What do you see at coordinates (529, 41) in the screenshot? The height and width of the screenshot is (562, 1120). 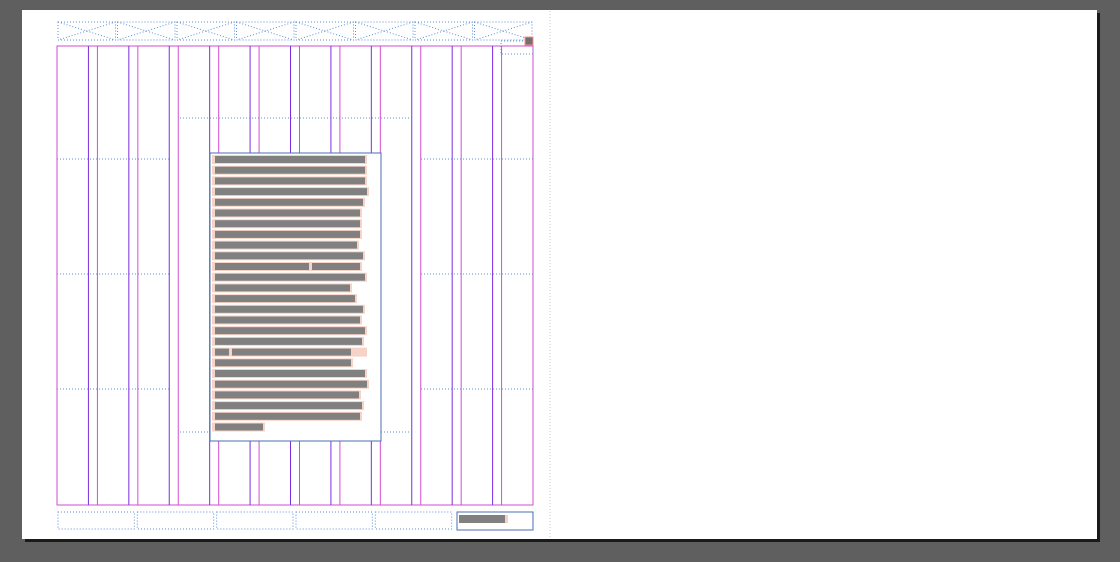 I see `overset-marker-icon` at bounding box center [529, 41].